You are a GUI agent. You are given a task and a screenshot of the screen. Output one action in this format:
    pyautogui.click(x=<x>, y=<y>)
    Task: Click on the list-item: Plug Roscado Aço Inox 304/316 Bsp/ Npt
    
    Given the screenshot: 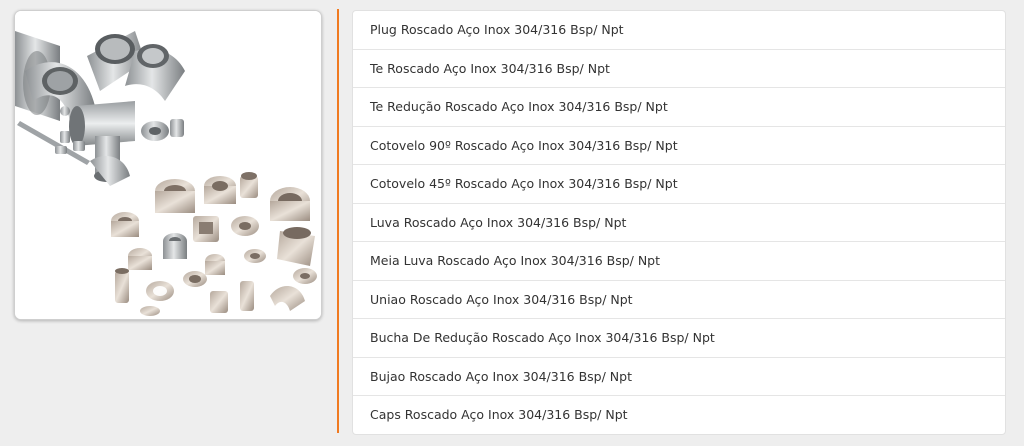 What is the action you would take?
    pyautogui.click(x=679, y=30)
    